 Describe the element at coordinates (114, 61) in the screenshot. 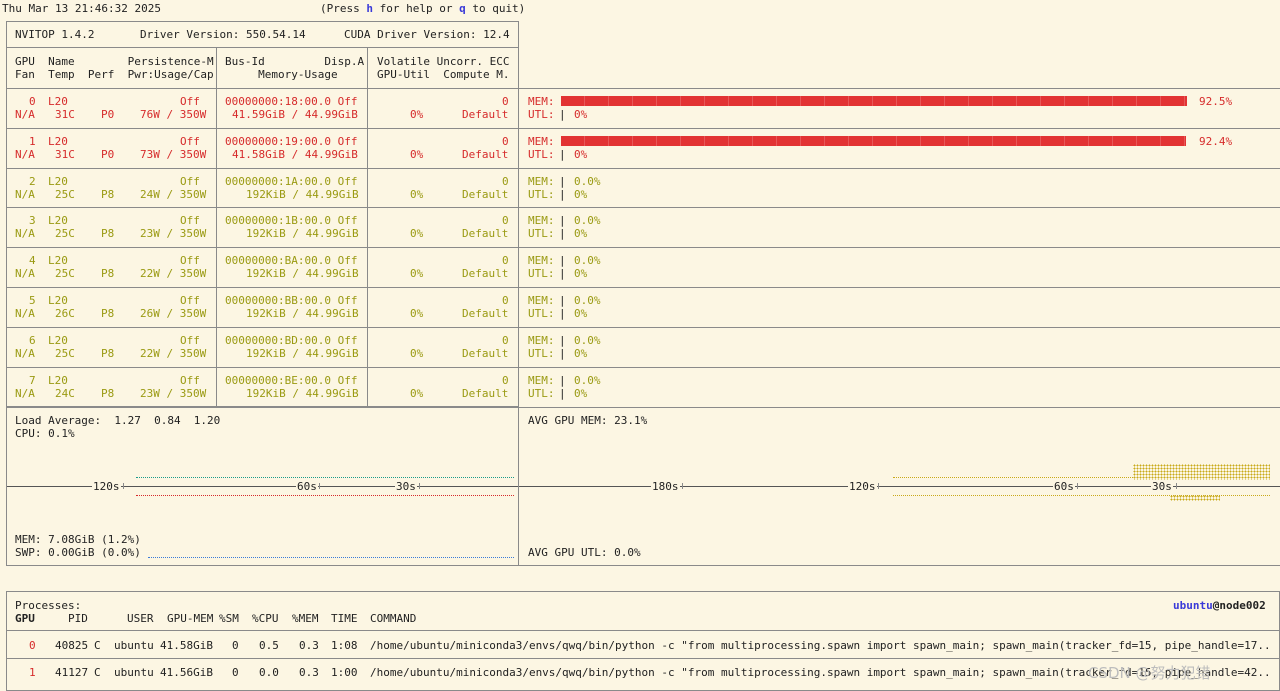

I see `col-header-gpu: GPU Name Persistence-M` at that location.